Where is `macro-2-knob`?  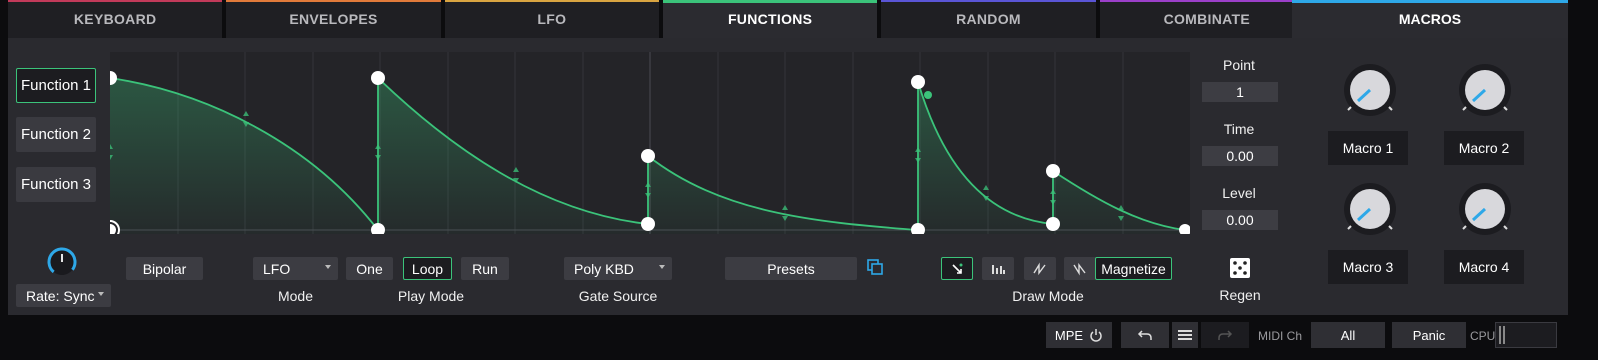 macro-2-knob is located at coordinates (1485, 90).